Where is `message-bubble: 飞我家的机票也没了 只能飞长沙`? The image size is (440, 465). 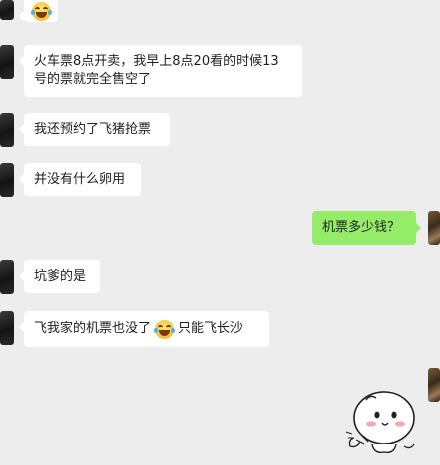 message-bubble: 飞我家的机票也没了 只能飞长沙 is located at coordinates (144, 329).